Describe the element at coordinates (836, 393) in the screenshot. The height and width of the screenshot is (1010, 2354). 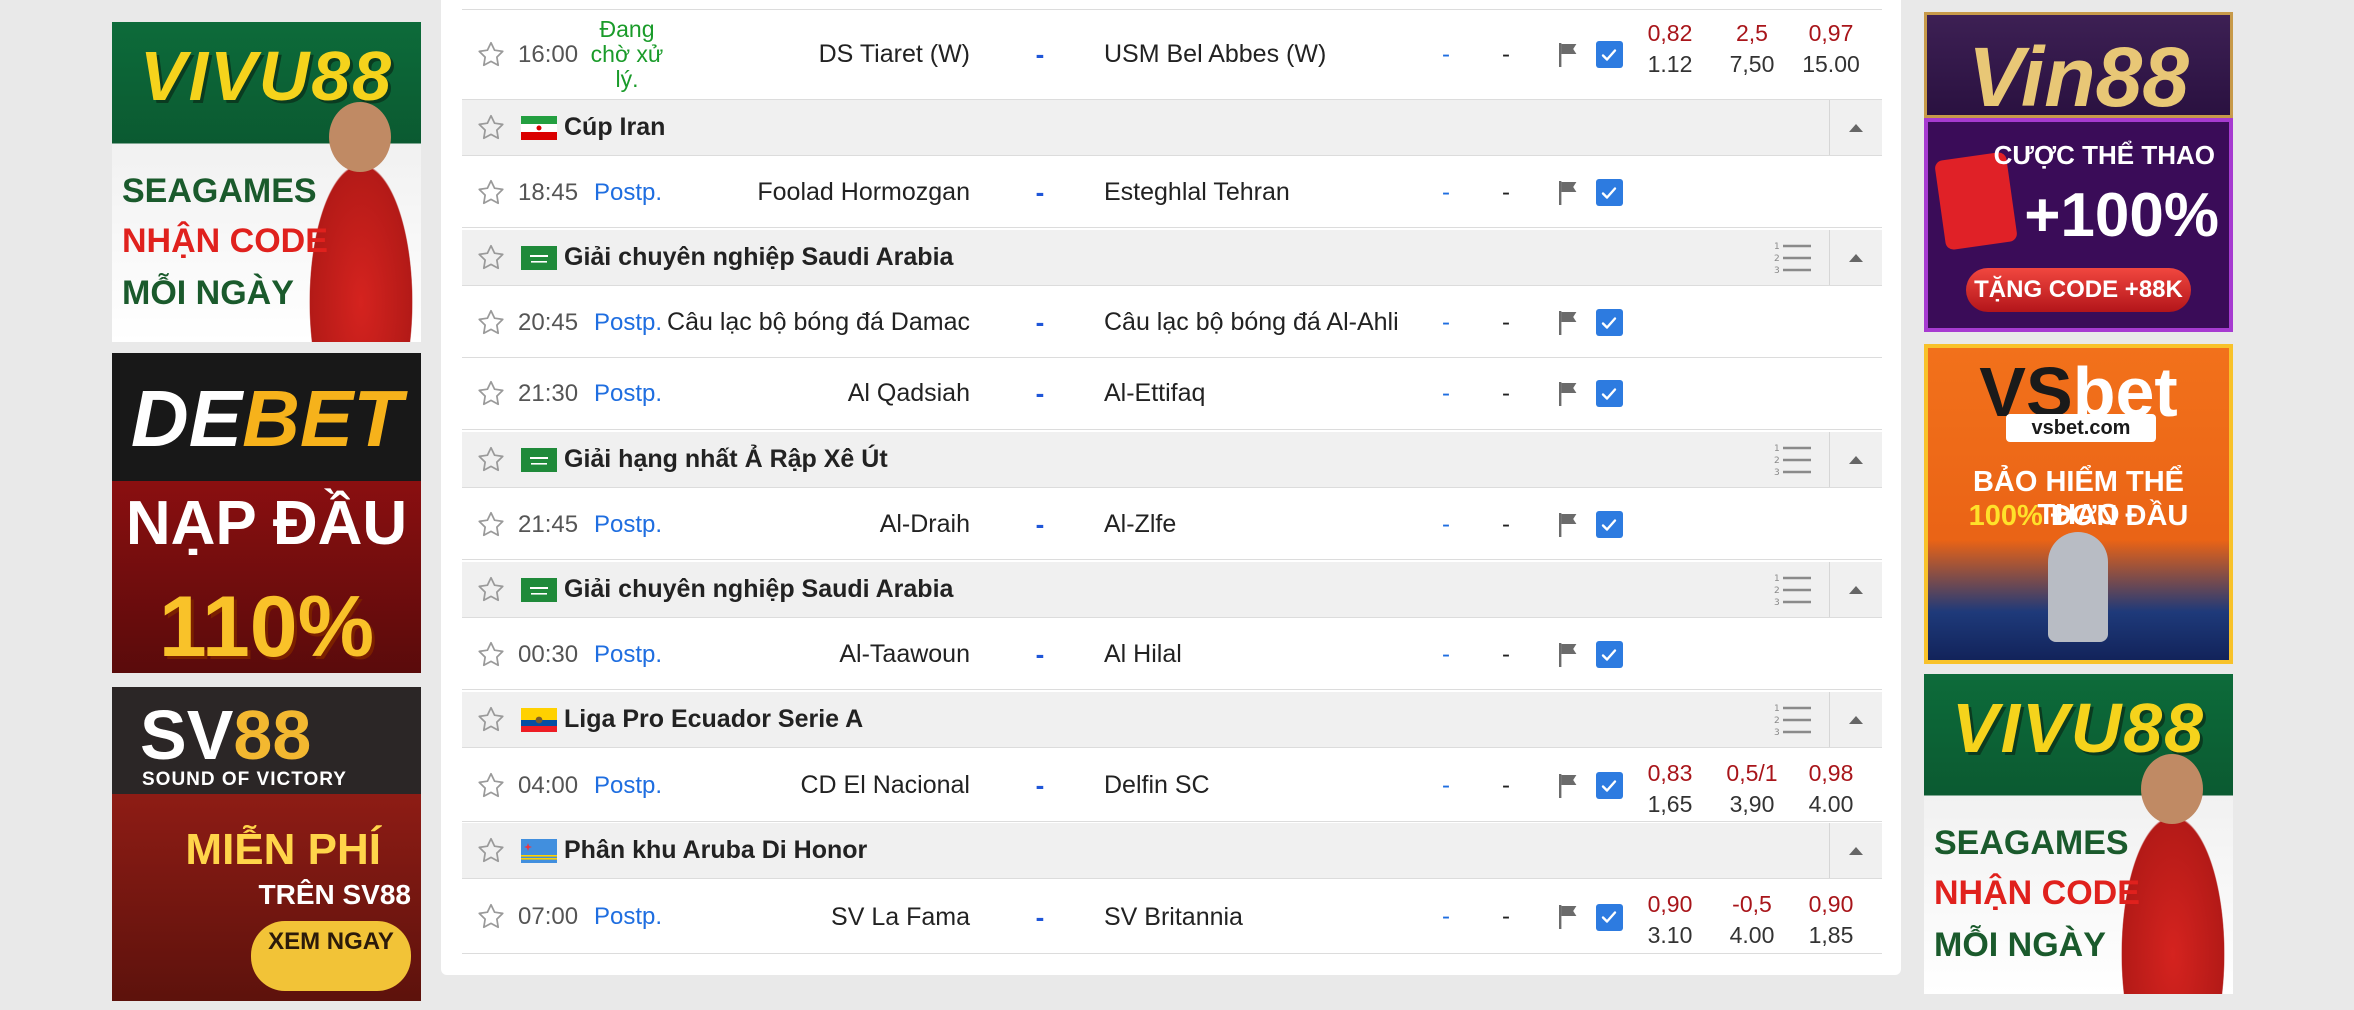
I see `home-team: Al Qadsiah` at that location.